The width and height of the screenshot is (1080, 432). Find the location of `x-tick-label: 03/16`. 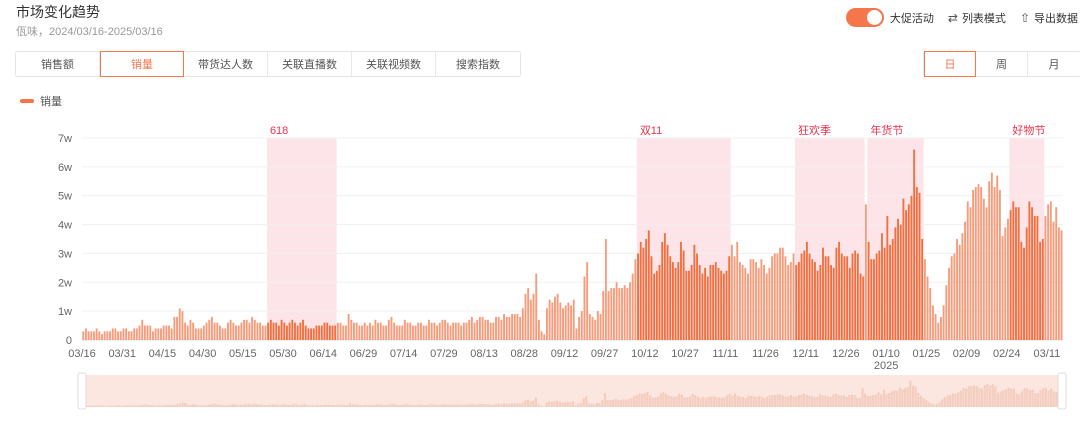

x-tick-label: 03/16 is located at coordinates (82, 354).